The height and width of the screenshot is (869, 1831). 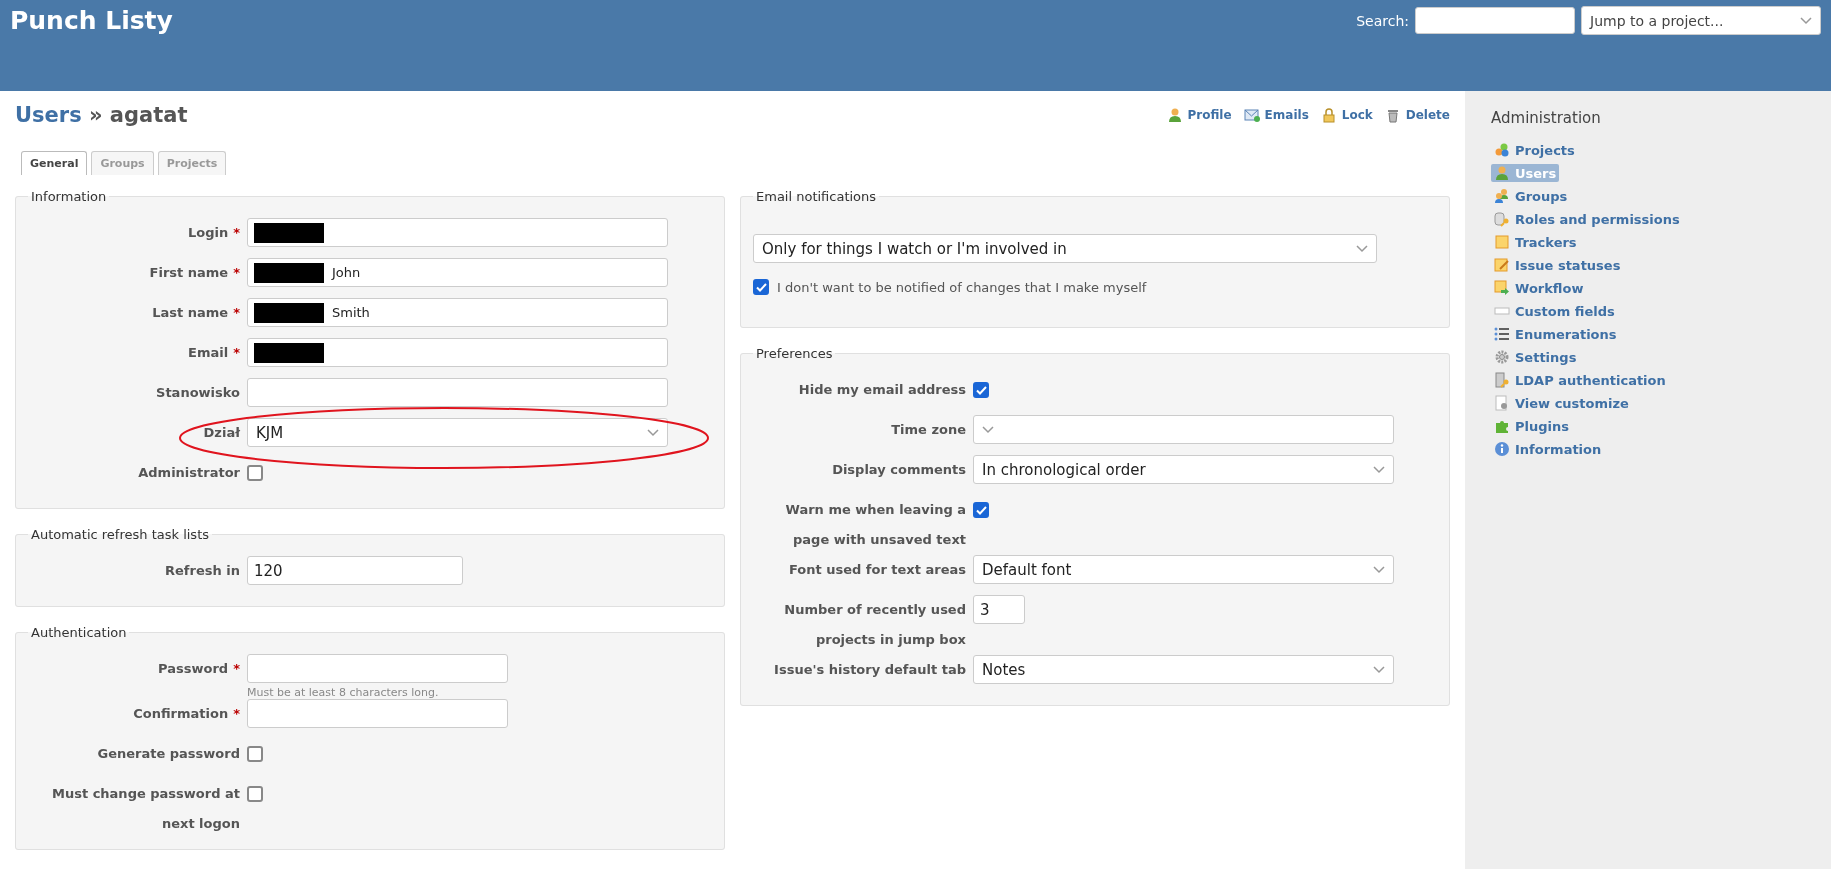 I want to click on menu-item: Groups, so click(x=1531, y=196).